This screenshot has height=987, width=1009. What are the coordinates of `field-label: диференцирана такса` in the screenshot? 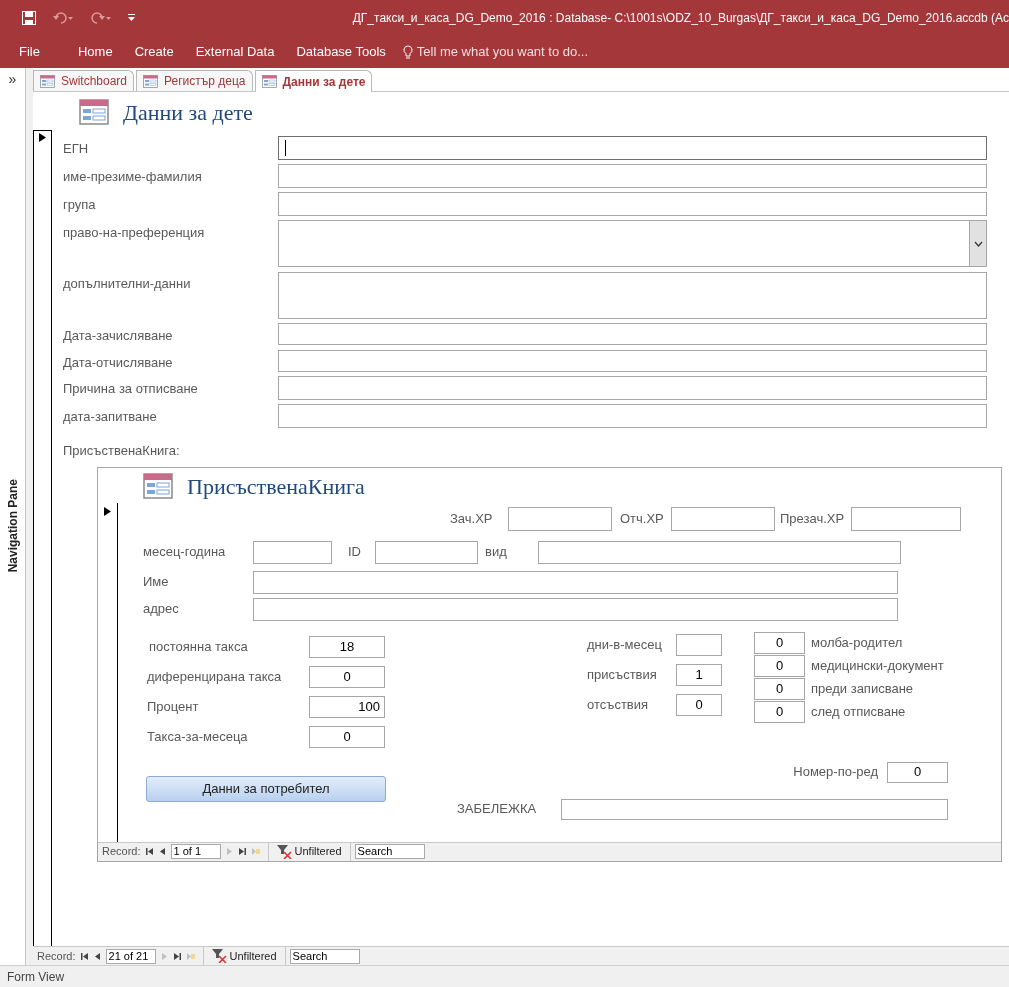 It's located at (215, 676).